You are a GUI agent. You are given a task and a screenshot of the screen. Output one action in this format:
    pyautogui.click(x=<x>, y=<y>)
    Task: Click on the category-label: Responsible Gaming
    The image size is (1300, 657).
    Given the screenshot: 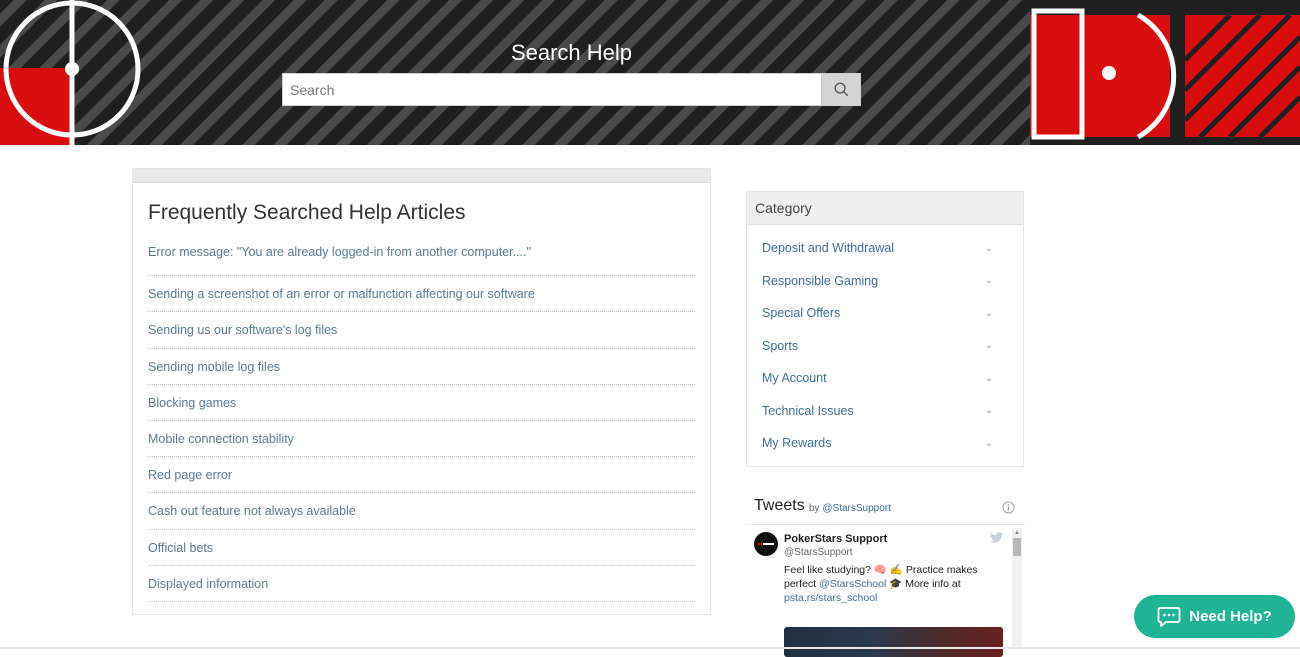 What is the action you would take?
    pyautogui.click(x=820, y=280)
    